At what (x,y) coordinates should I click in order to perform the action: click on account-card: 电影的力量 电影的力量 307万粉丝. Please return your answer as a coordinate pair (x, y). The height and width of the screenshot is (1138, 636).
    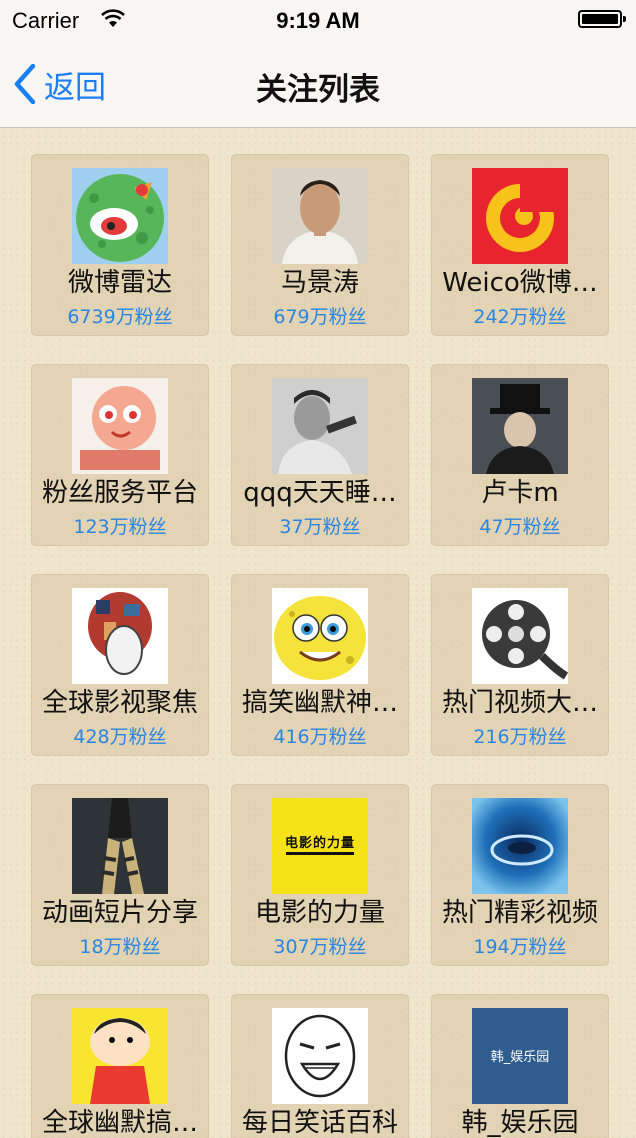
    Looking at the image, I should click on (320, 875).